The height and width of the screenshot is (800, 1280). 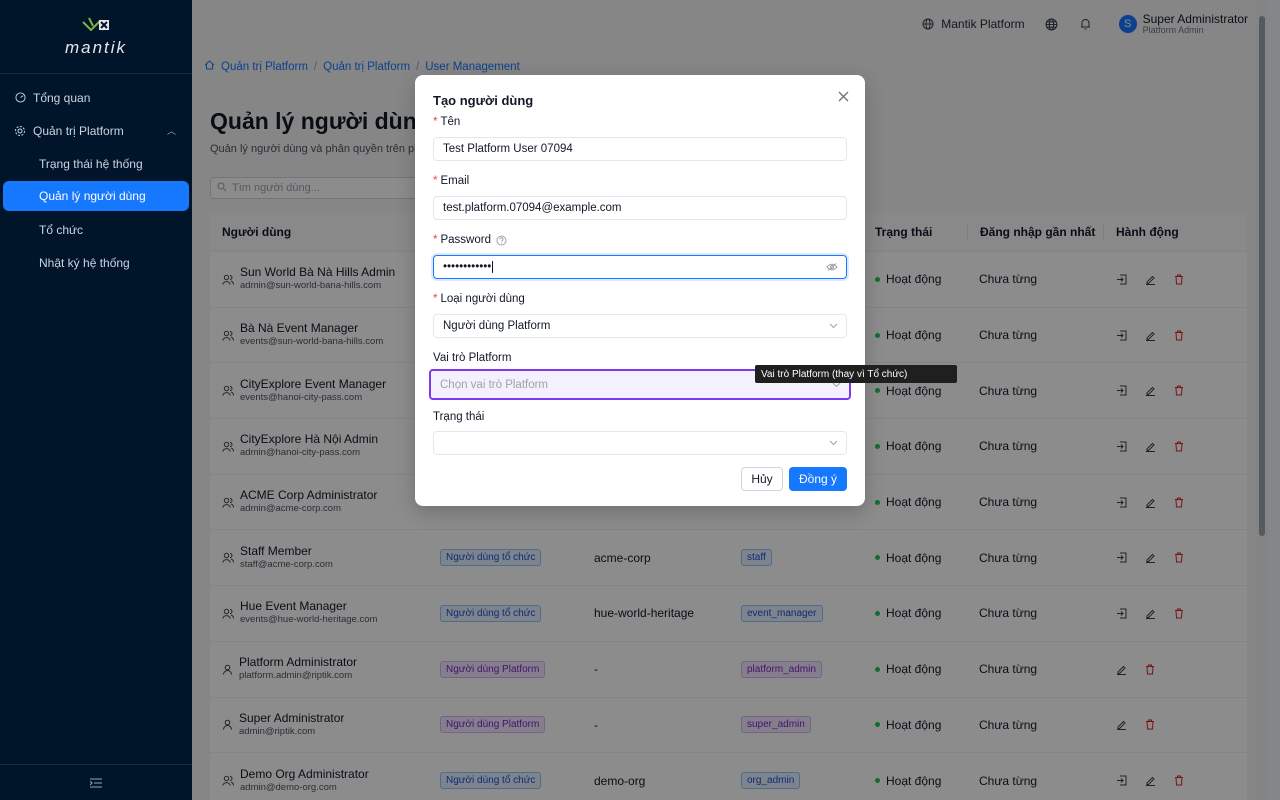 What do you see at coordinates (470, 240) in the screenshot?
I see `password-label: * Password` at bounding box center [470, 240].